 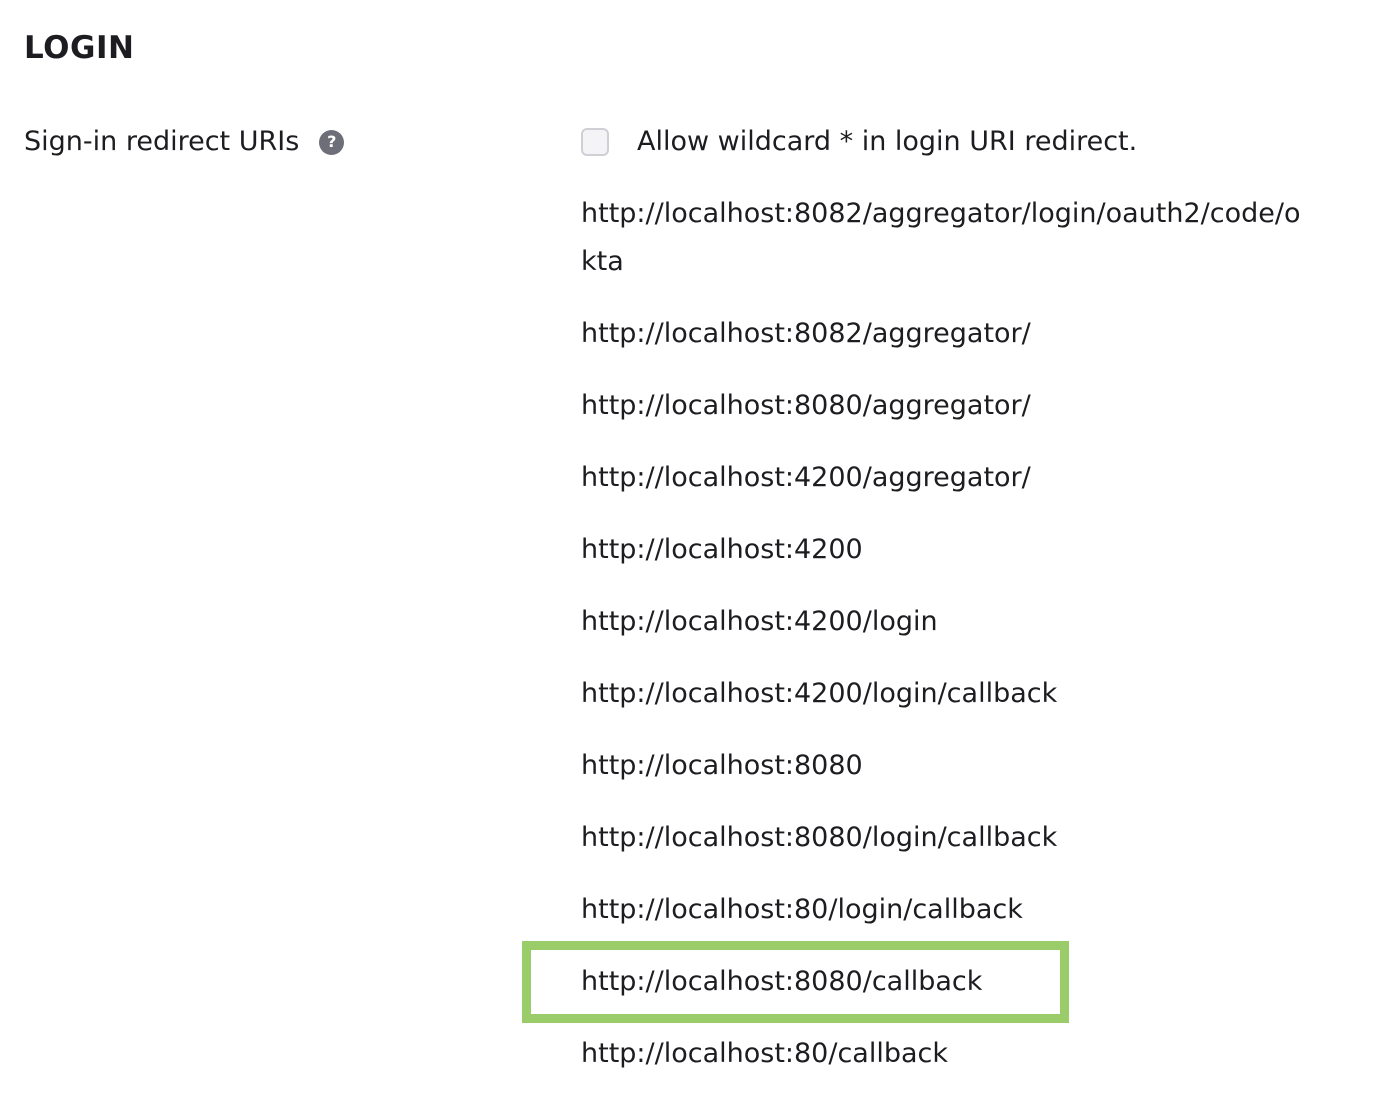 What do you see at coordinates (759, 621) in the screenshot?
I see `redirect-uri-item: http://localhost:4200/login` at bounding box center [759, 621].